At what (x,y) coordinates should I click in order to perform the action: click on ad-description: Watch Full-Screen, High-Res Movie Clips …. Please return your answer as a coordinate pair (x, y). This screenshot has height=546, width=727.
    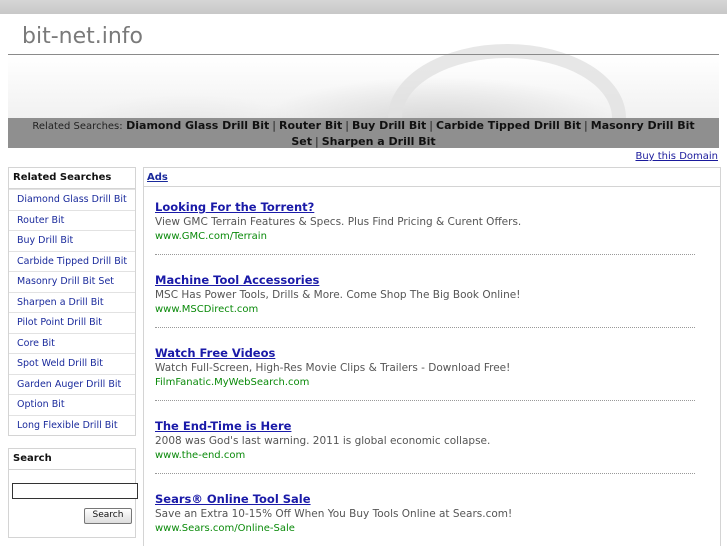
    Looking at the image, I should click on (333, 368).